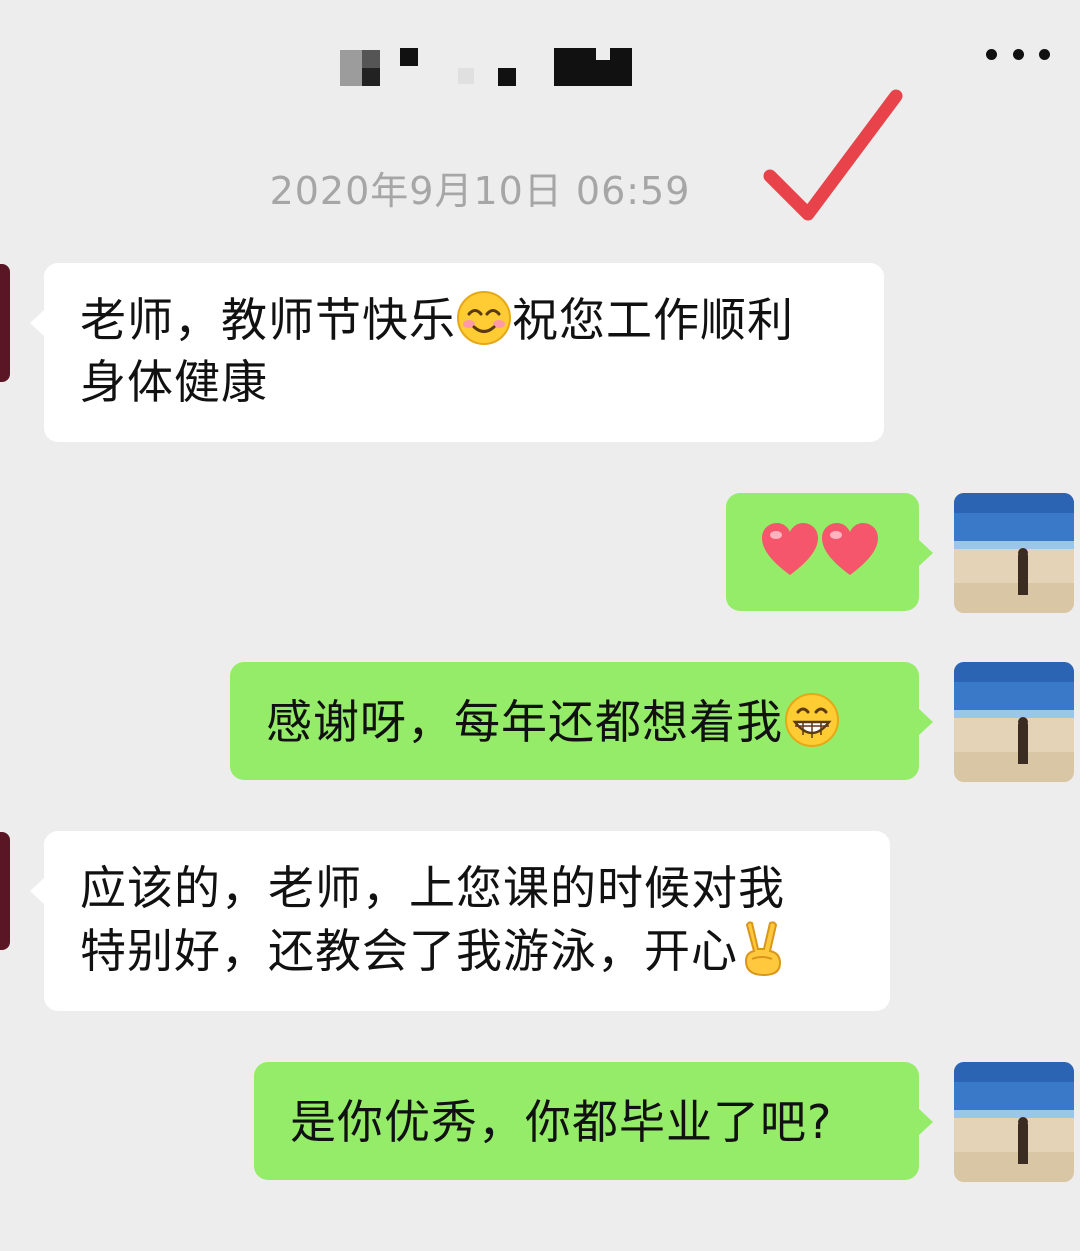  What do you see at coordinates (653, 320) in the screenshot?
I see `message-text: 祝您工作顺利` at bounding box center [653, 320].